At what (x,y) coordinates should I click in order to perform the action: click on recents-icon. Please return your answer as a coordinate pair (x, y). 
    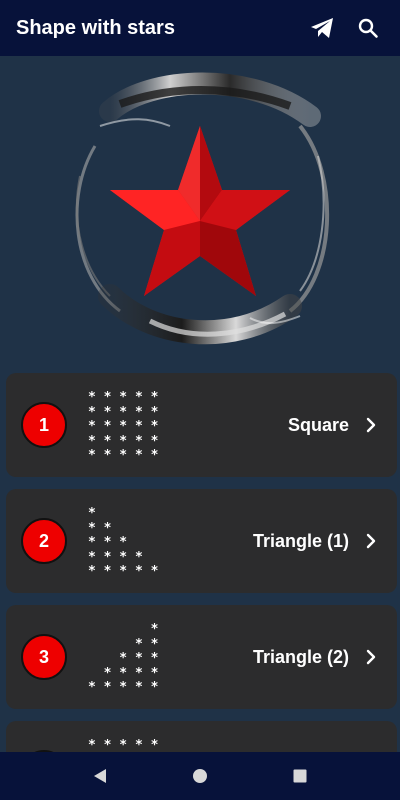
    Looking at the image, I should click on (300, 776).